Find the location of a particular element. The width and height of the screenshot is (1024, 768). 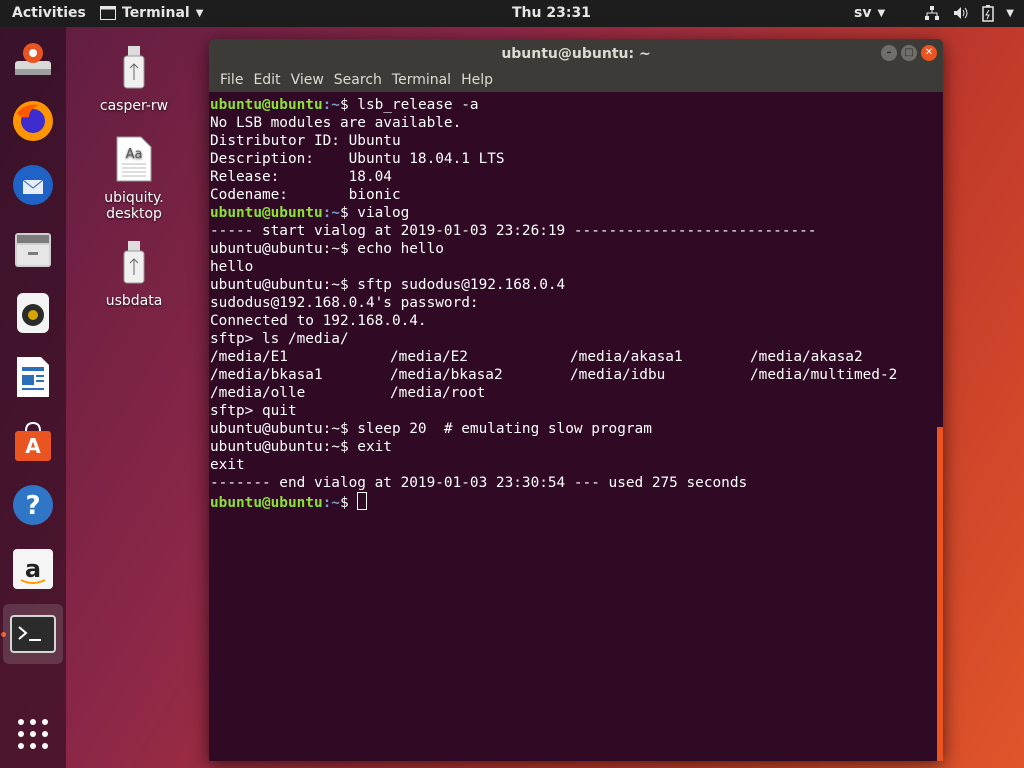

firefox-icon is located at coordinates (33, 121).